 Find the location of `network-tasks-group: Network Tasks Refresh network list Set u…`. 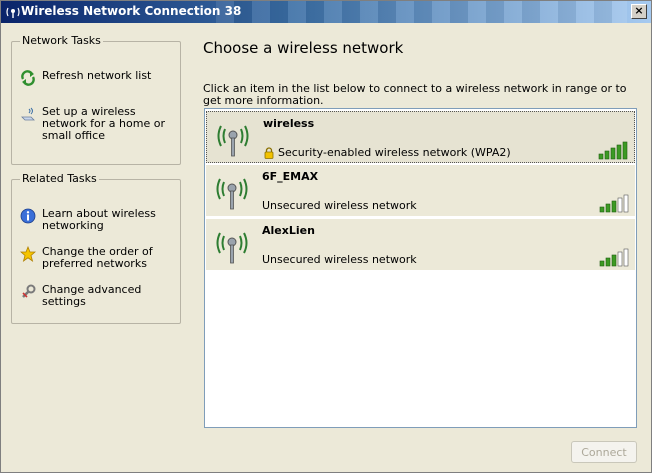

network-tasks-group: Network Tasks Refresh network list Set u… is located at coordinates (96, 99).